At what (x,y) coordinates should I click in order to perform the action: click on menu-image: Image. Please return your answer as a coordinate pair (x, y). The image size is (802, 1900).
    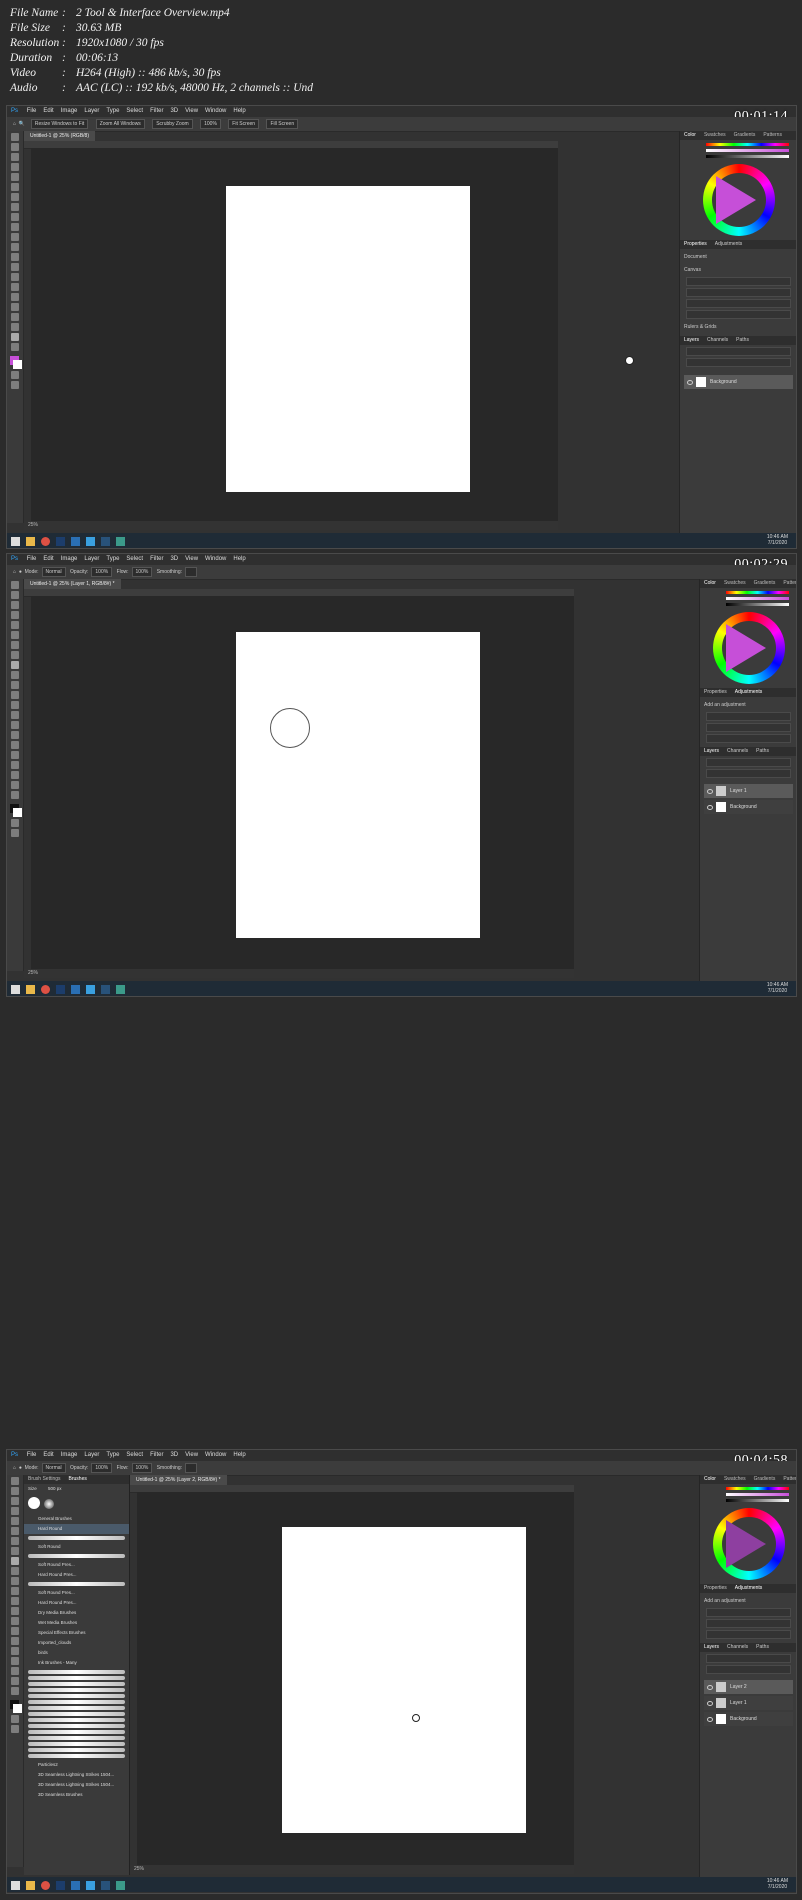
    Looking at the image, I should click on (69, 1455).